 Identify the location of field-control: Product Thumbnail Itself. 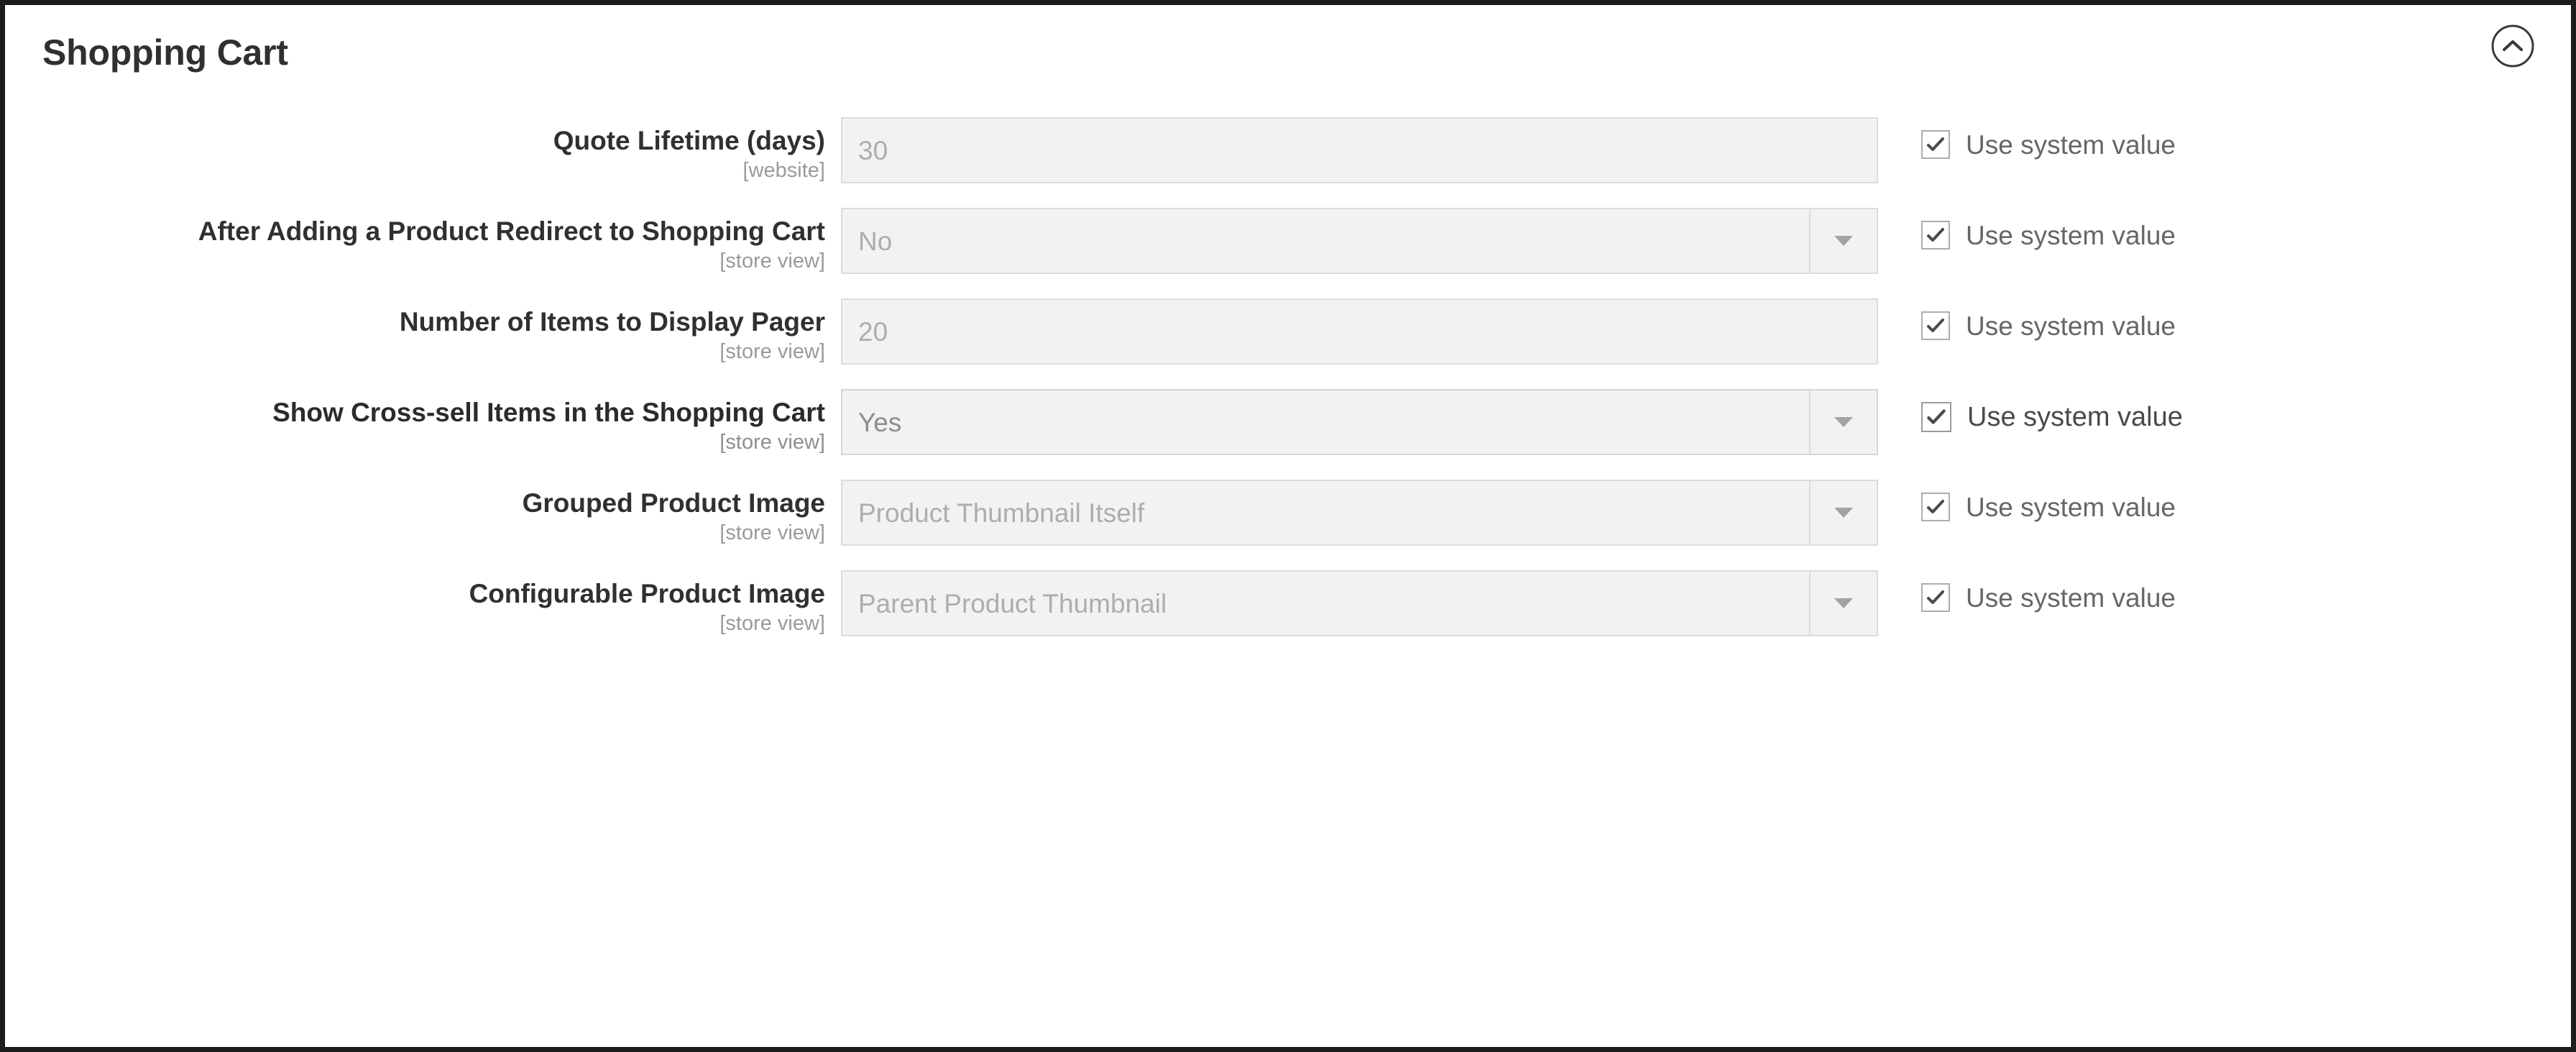
(1359, 509).